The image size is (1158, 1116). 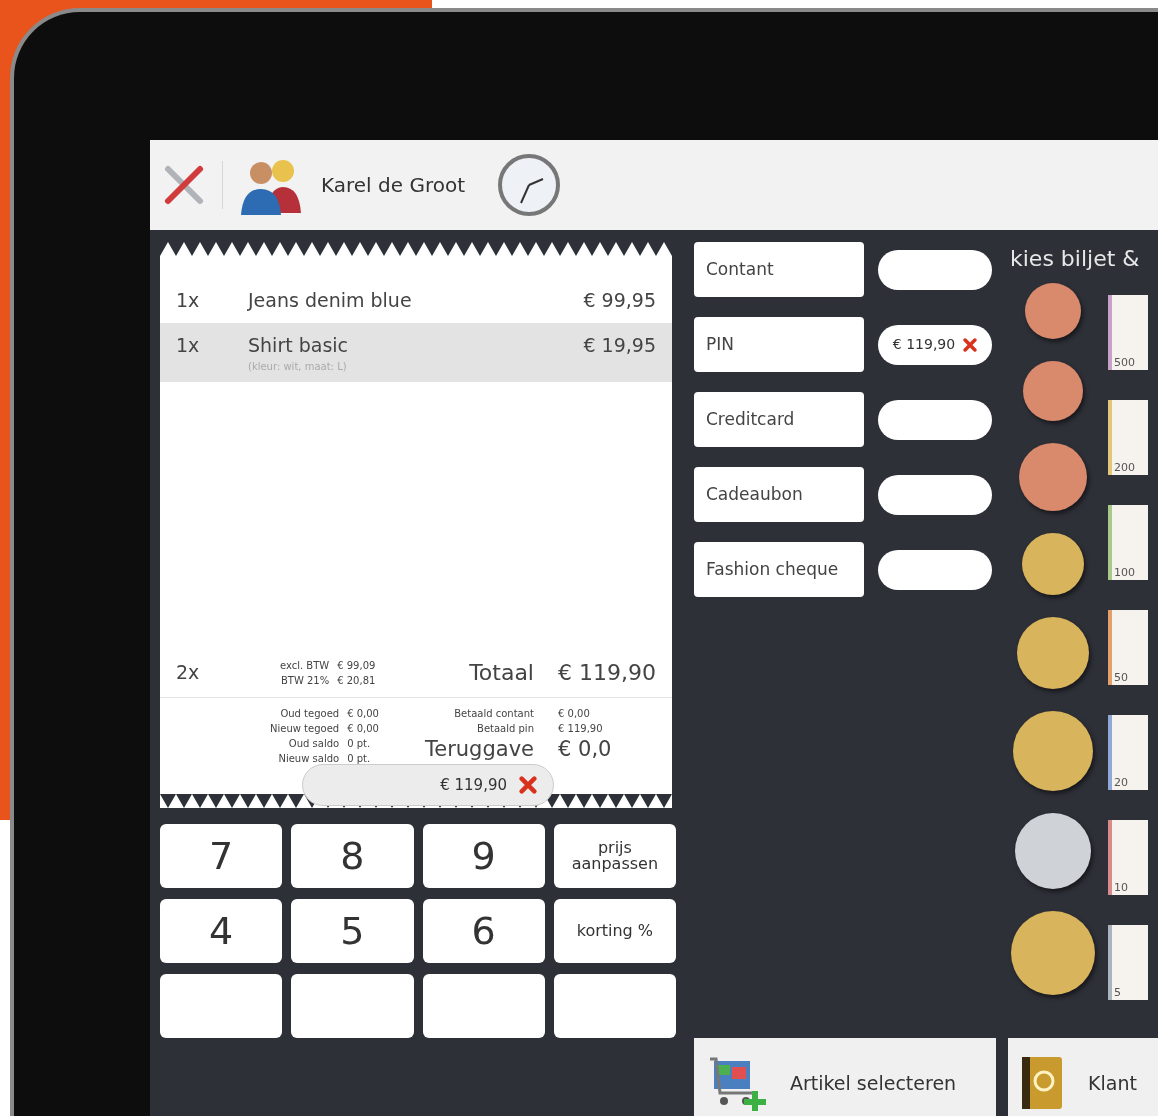 What do you see at coordinates (352, 931) in the screenshot?
I see `digit-key: 5` at bounding box center [352, 931].